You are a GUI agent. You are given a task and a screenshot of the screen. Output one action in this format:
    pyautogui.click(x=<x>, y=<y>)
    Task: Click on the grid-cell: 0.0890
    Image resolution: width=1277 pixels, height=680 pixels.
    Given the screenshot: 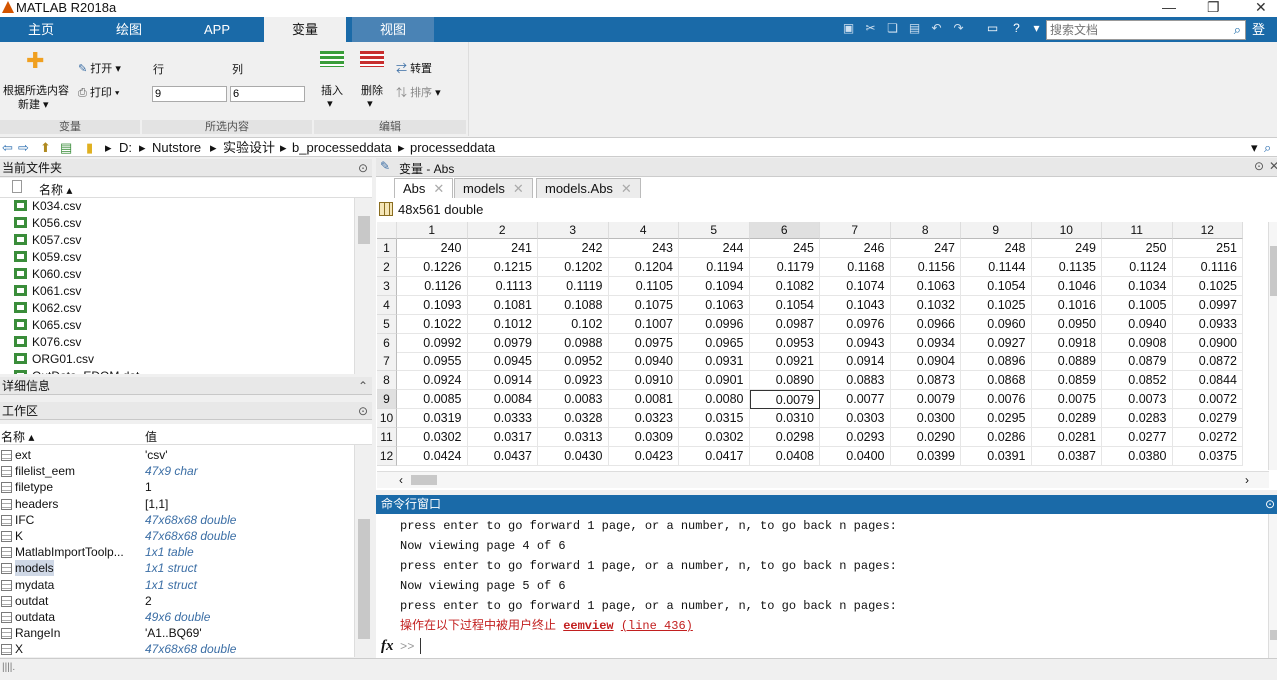 What is the action you would take?
    pyautogui.click(x=784, y=381)
    